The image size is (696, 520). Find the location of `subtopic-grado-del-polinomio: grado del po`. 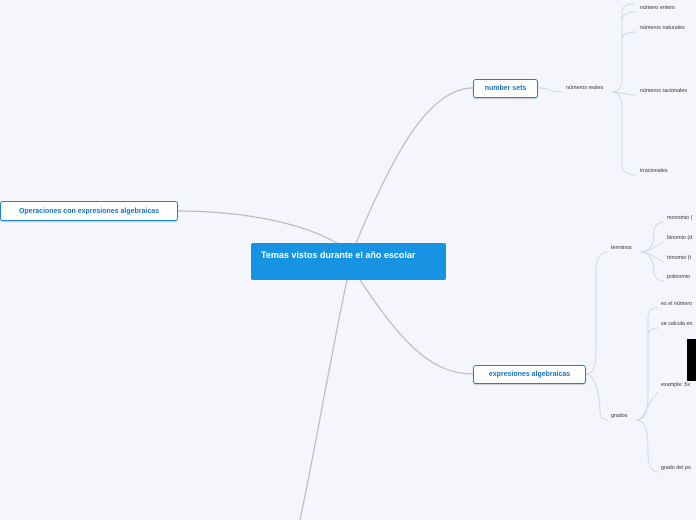

subtopic-grado-del-polinomio: grado del po is located at coordinates (676, 468).